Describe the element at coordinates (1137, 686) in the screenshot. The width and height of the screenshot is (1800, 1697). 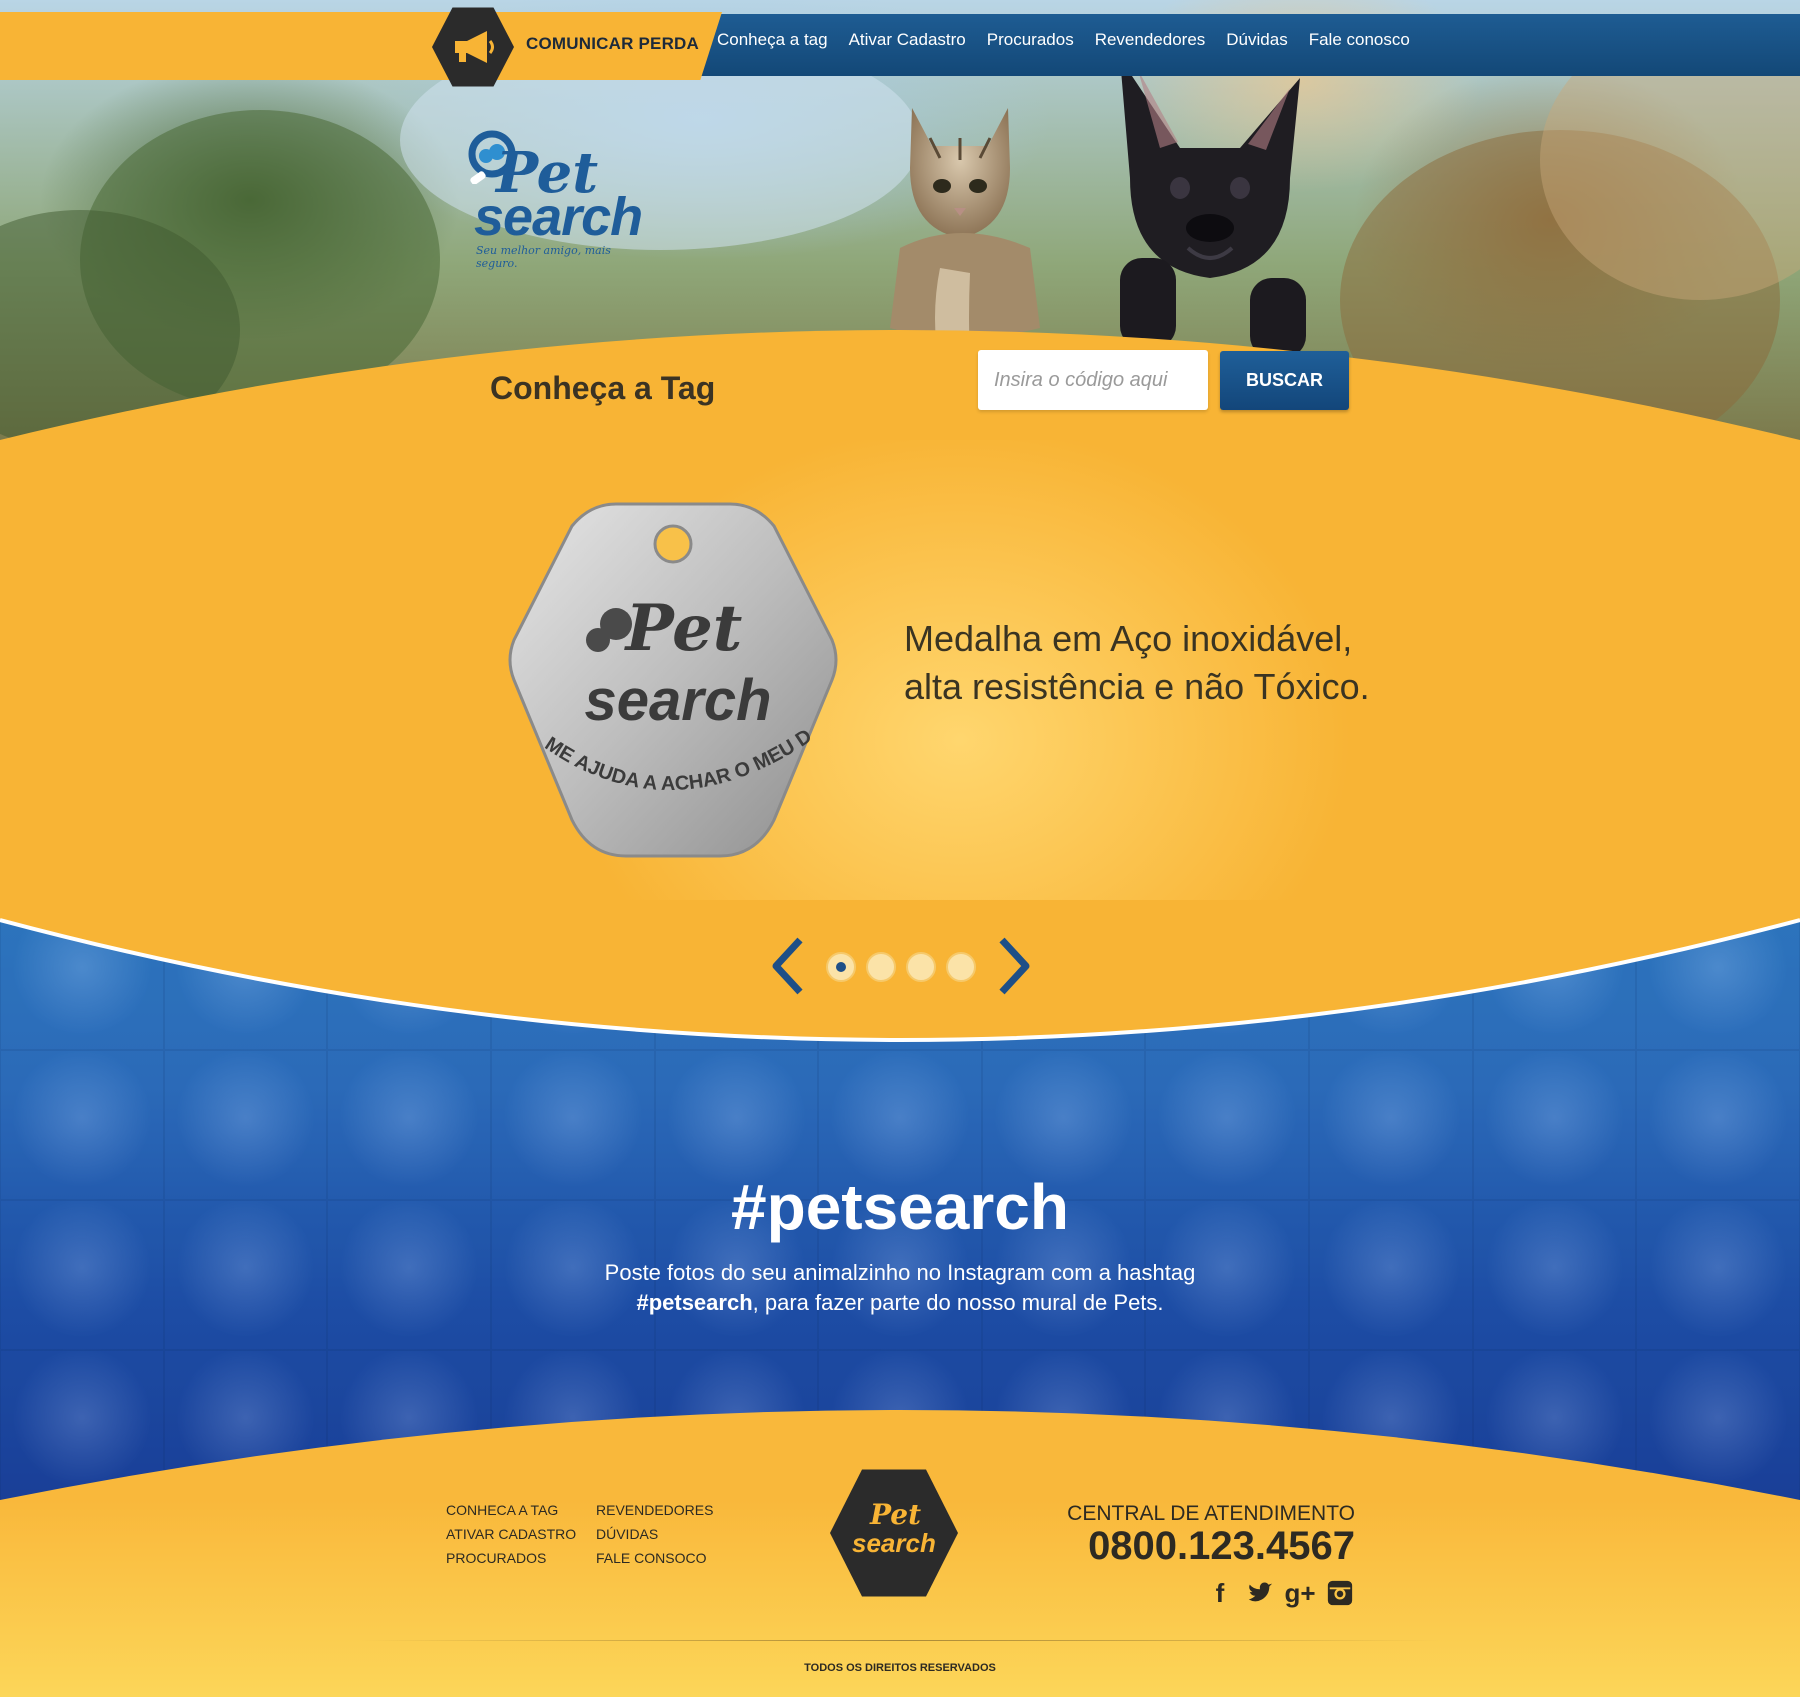
I see `slide-caption-line-2: alta resistência e não Tóxico.` at that location.